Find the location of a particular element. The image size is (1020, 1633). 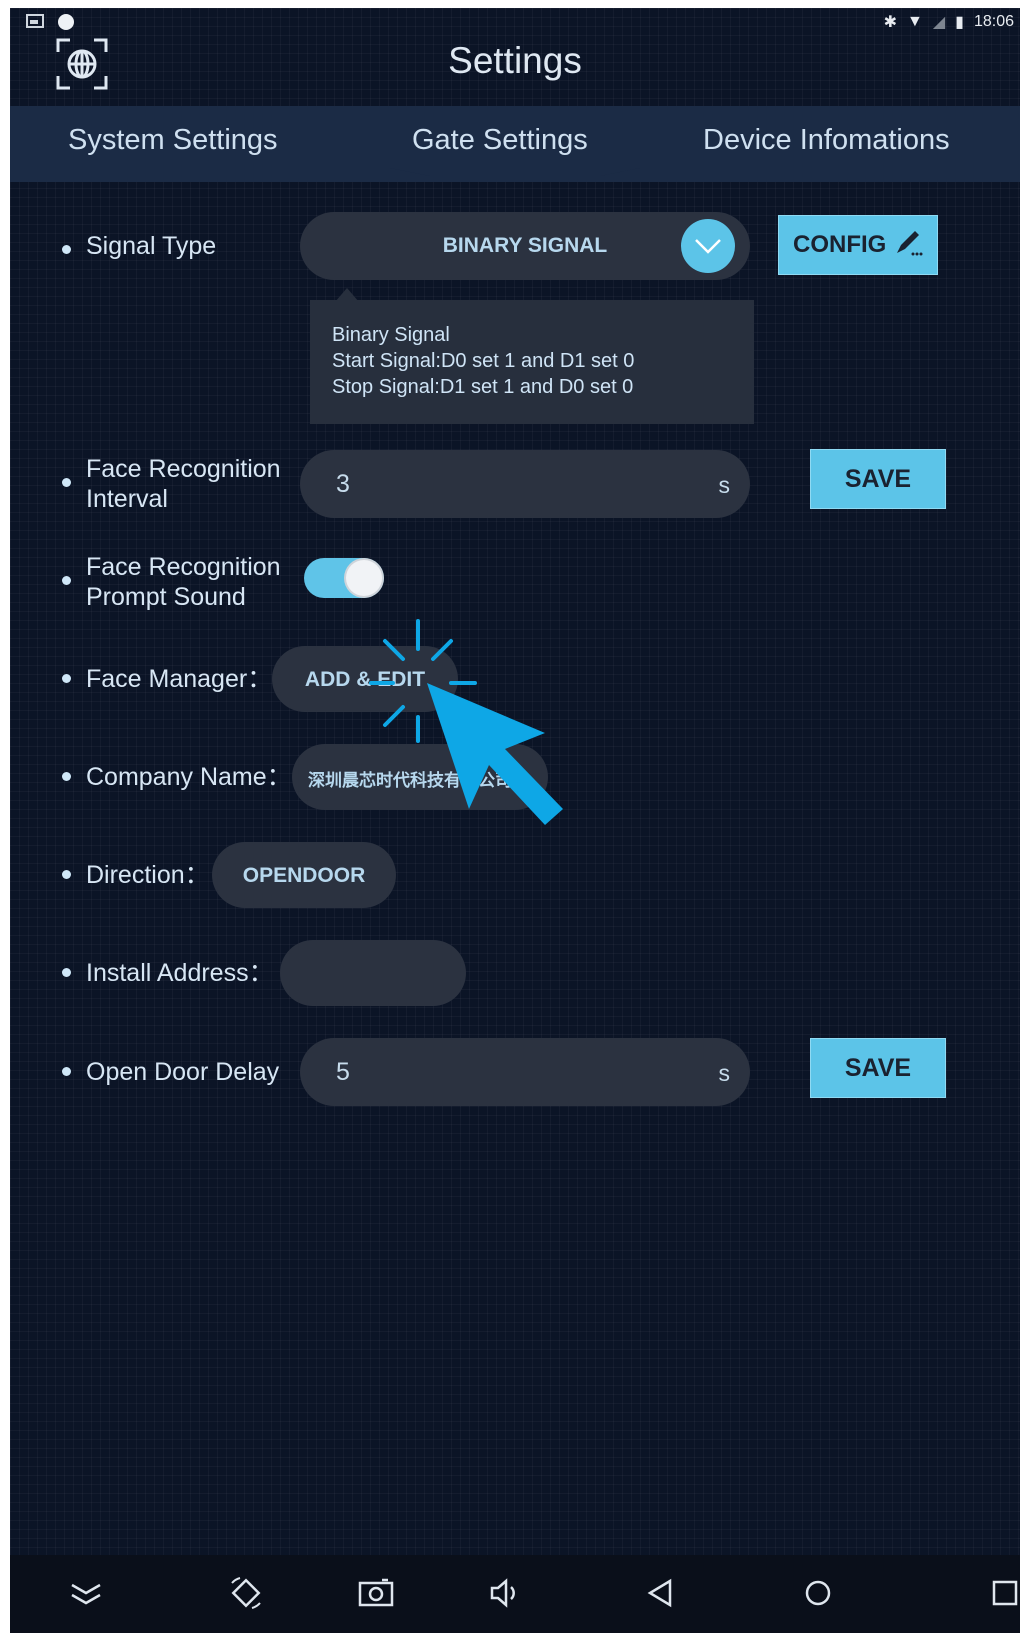

collapse-icon is located at coordinates (86, 1593).